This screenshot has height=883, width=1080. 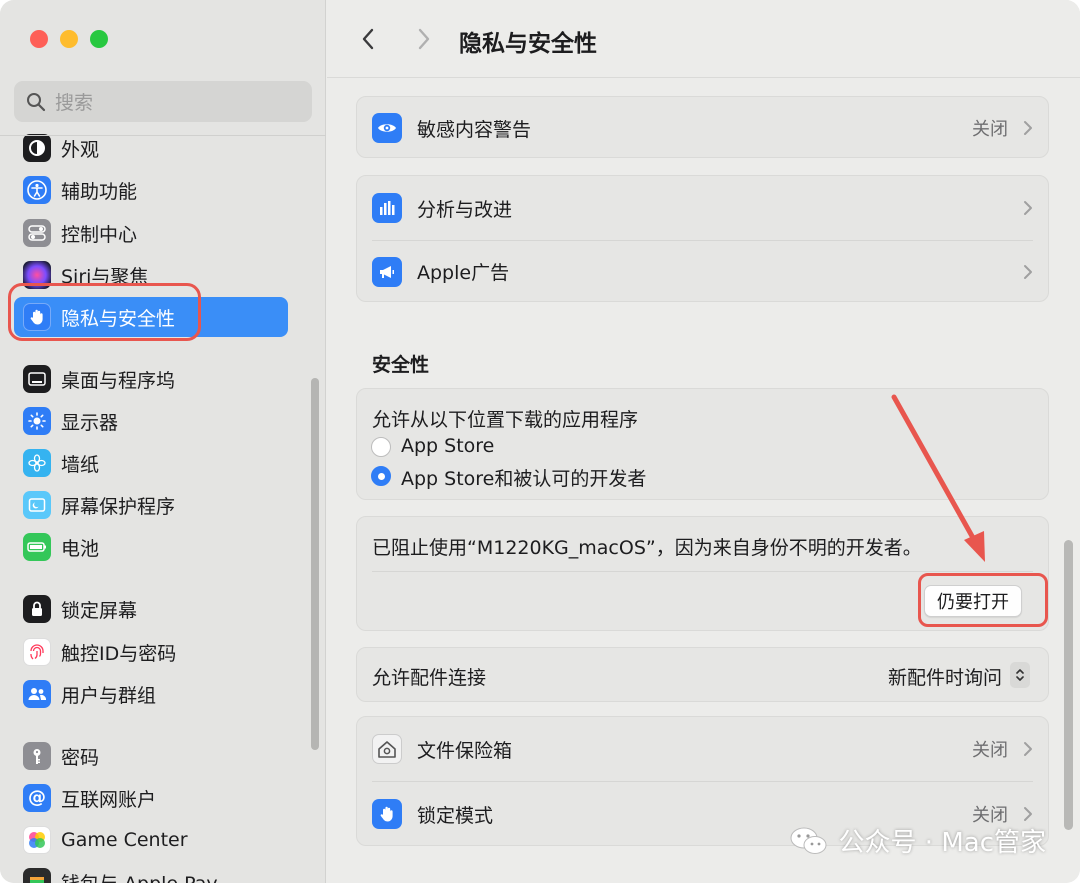 What do you see at coordinates (429, 678) in the screenshot?
I see `accessories-label: 允许配件连接` at bounding box center [429, 678].